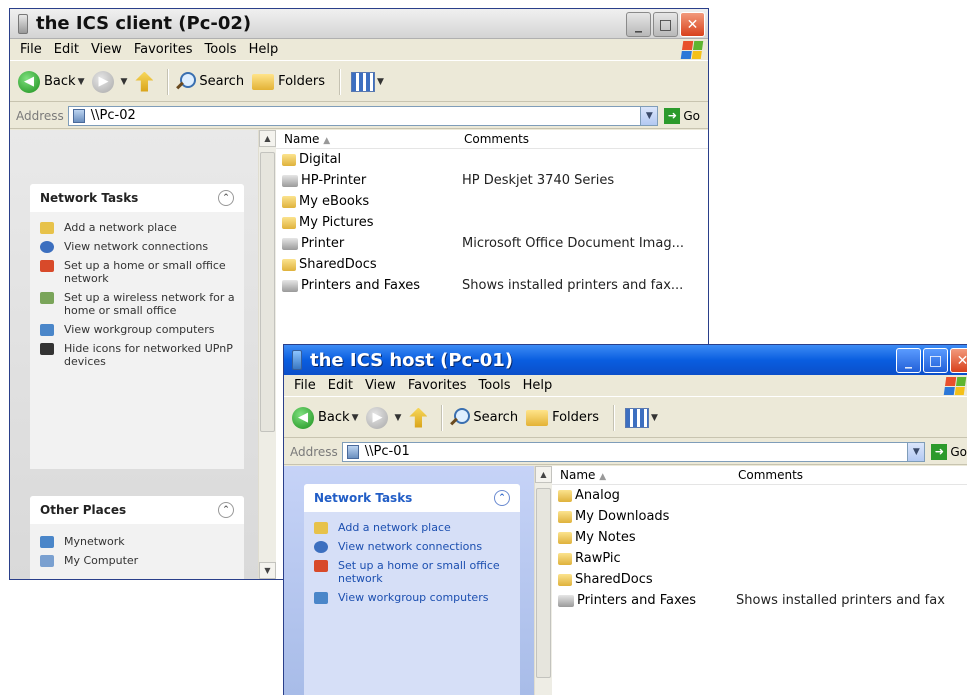 The height and width of the screenshot is (695, 967). Describe the element at coordinates (633, 451) in the screenshot. I see `address-input: \\Pc-01 ▼` at that location.